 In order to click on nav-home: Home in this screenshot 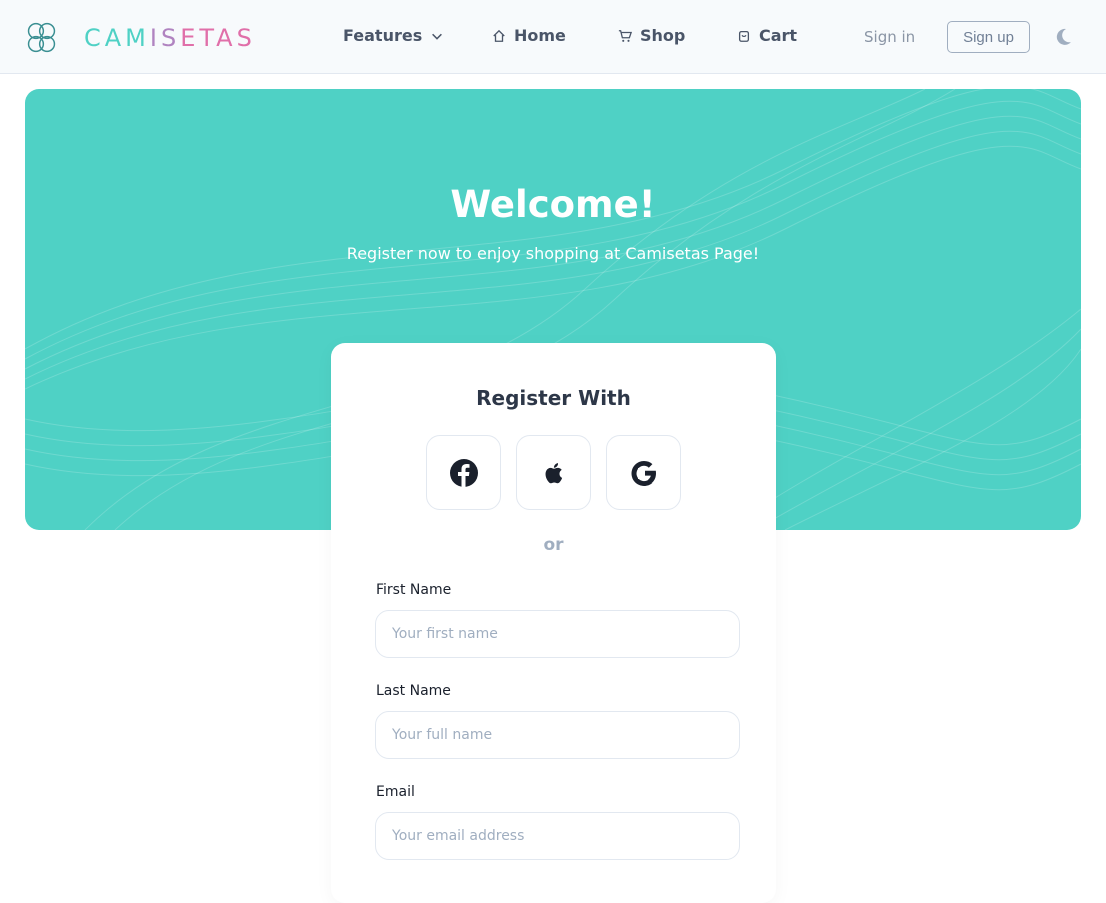, I will do `click(529, 35)`.